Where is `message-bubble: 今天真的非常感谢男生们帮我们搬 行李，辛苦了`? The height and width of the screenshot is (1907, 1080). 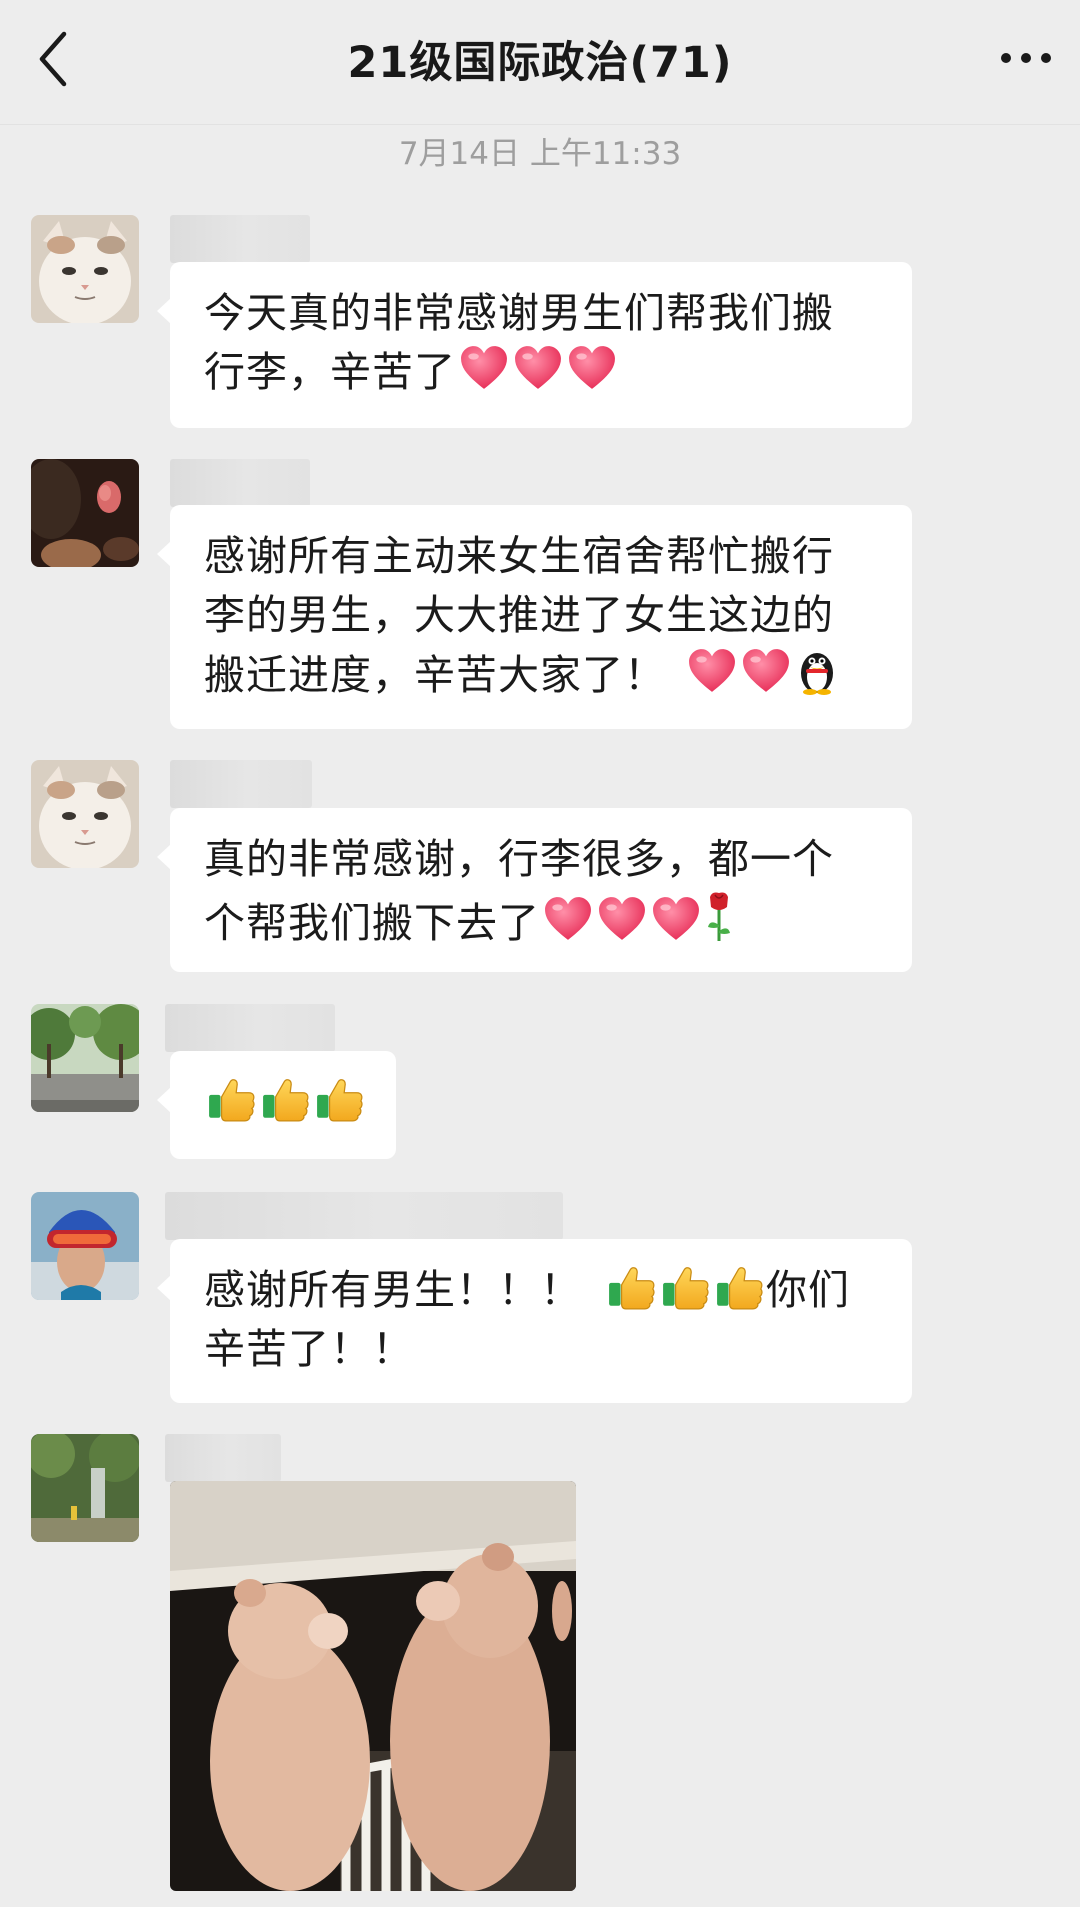
message-bubble: 今天真的非常感谢男生们帮我们搬 行李，辛苦了 is located at coordinates (534, 345).